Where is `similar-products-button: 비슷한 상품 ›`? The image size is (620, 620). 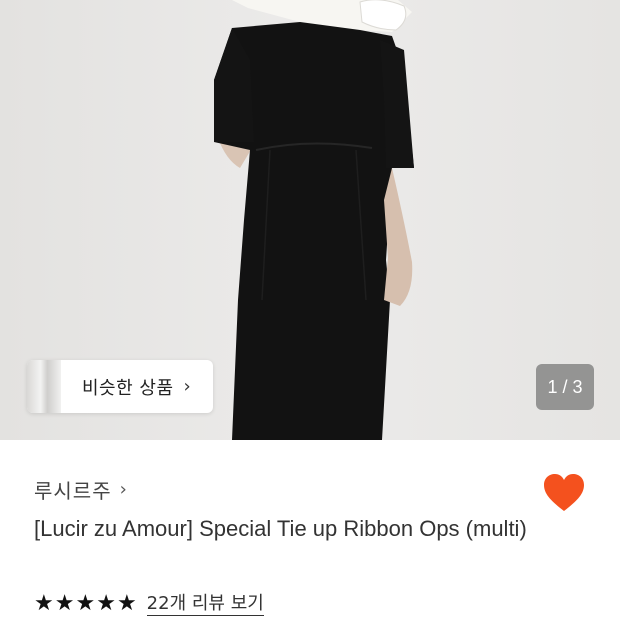 similar-products-button: 비슷한 상품 › is located at coordinates (120, 386).